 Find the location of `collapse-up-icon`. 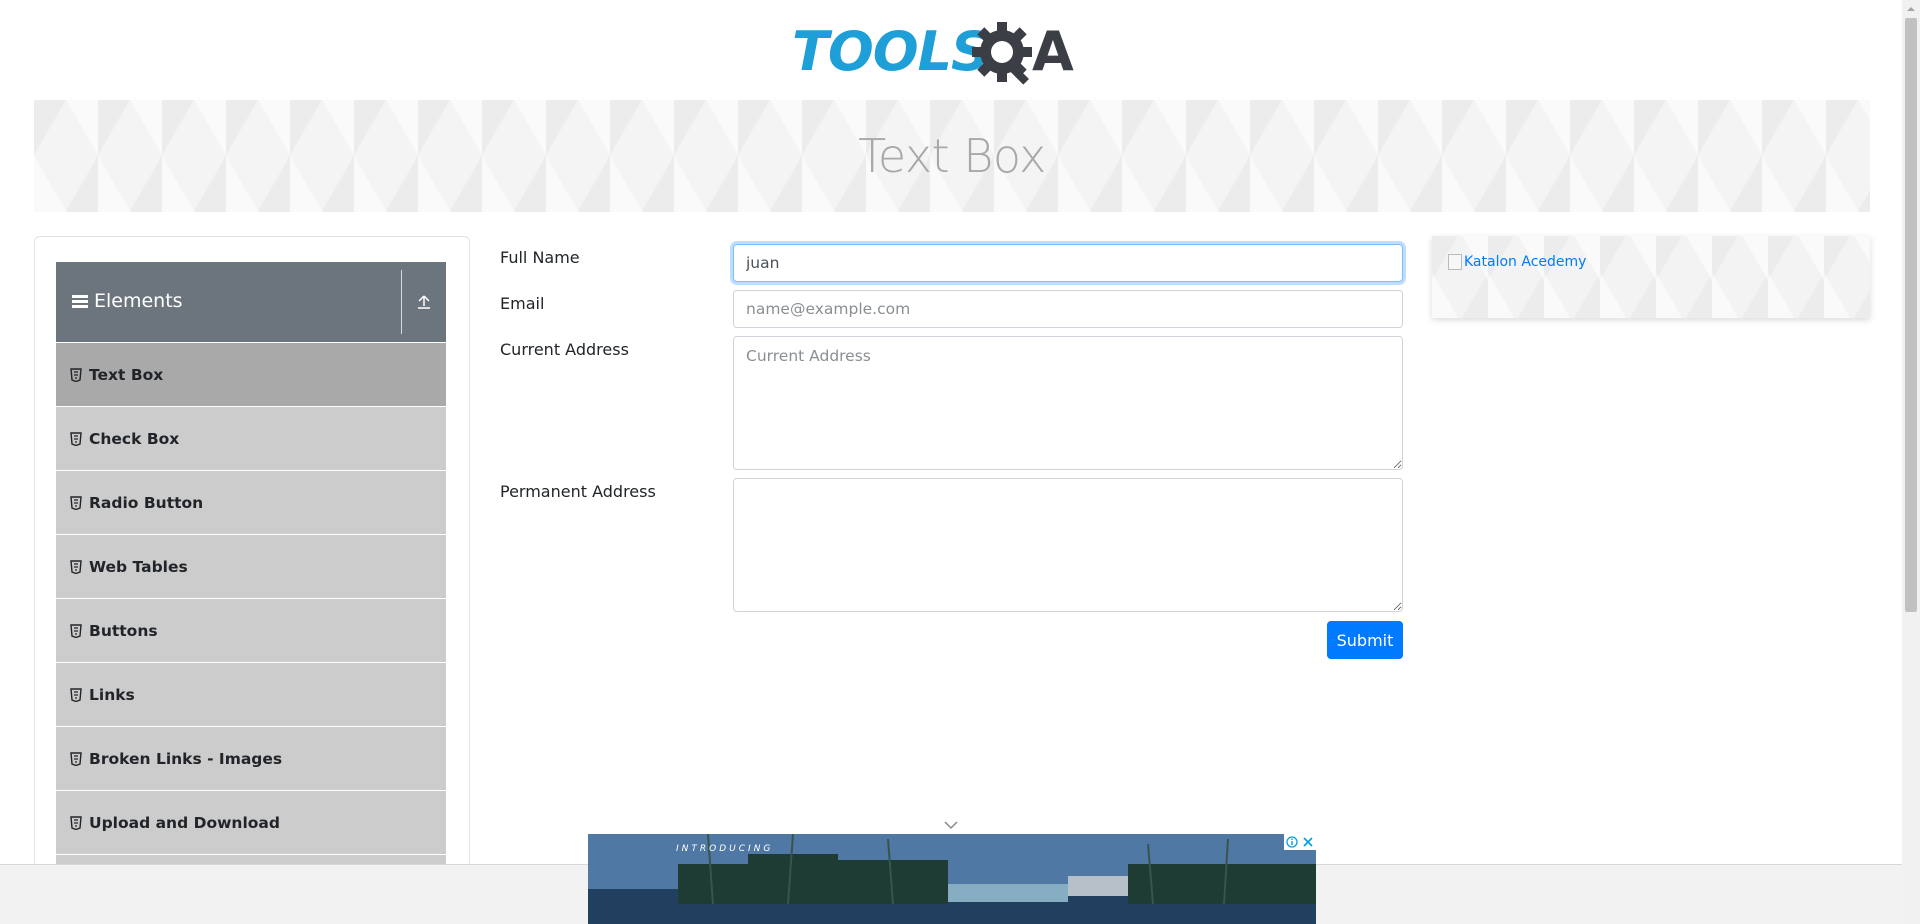

collapse-up-icon is located at coordinates (424, 302).